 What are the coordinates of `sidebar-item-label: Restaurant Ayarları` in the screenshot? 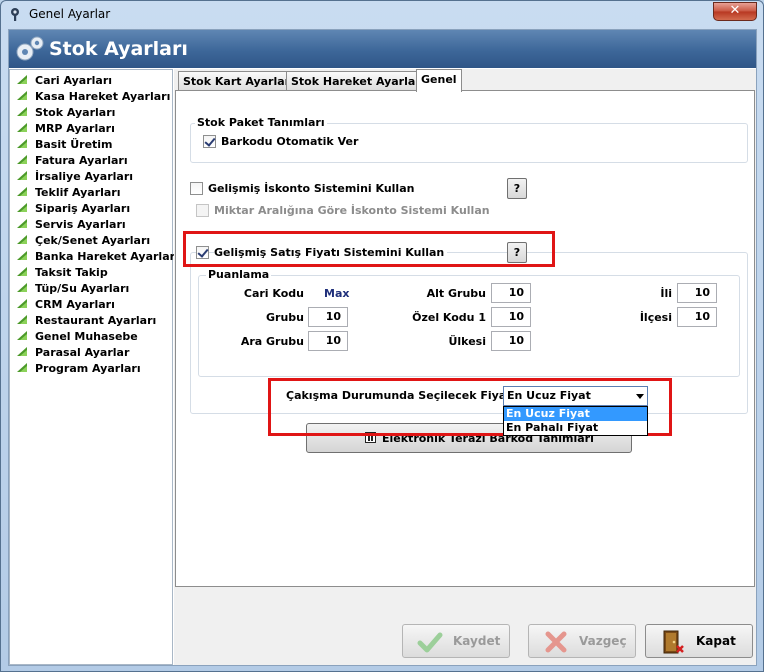 It's located at (96, 320).